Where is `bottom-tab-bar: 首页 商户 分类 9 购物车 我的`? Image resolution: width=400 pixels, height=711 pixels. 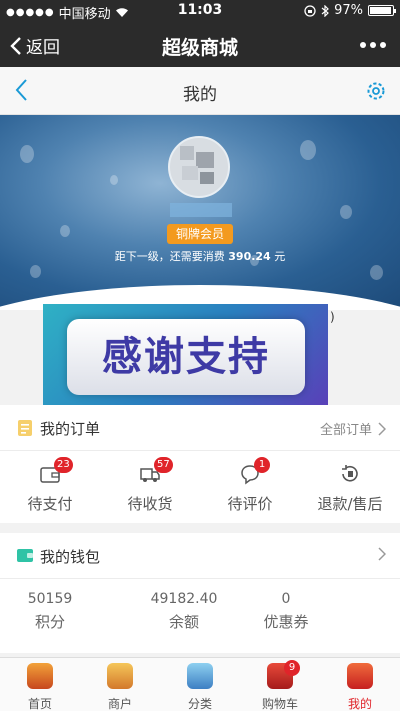 bottom-tab-bar: 首页 商户 分类 9 购物车 我的 is located at coordinates (200, 684).